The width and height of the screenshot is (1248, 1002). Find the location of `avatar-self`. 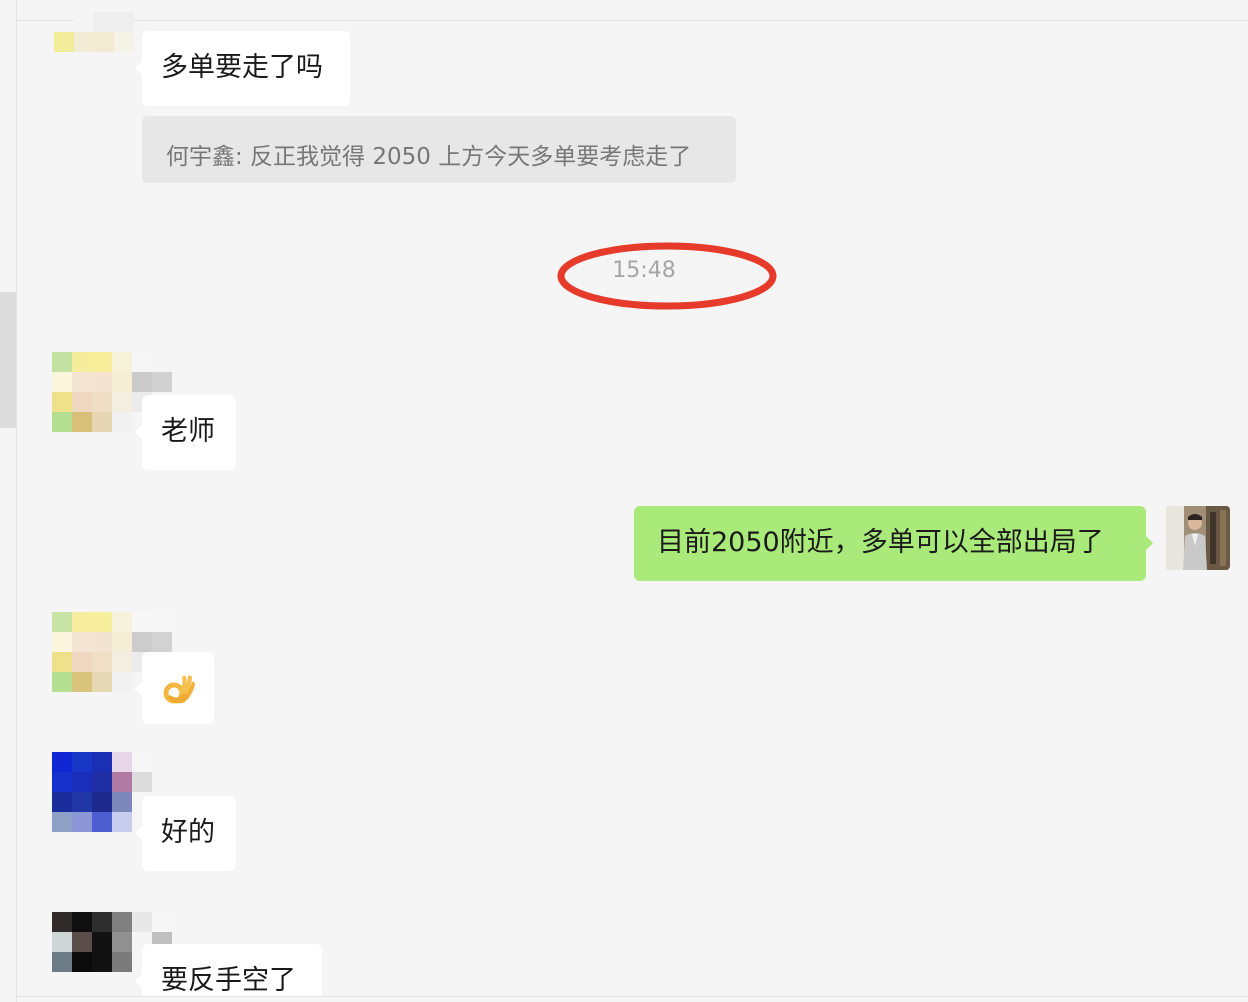

avatar-self is located at coordinates (1198, 538).